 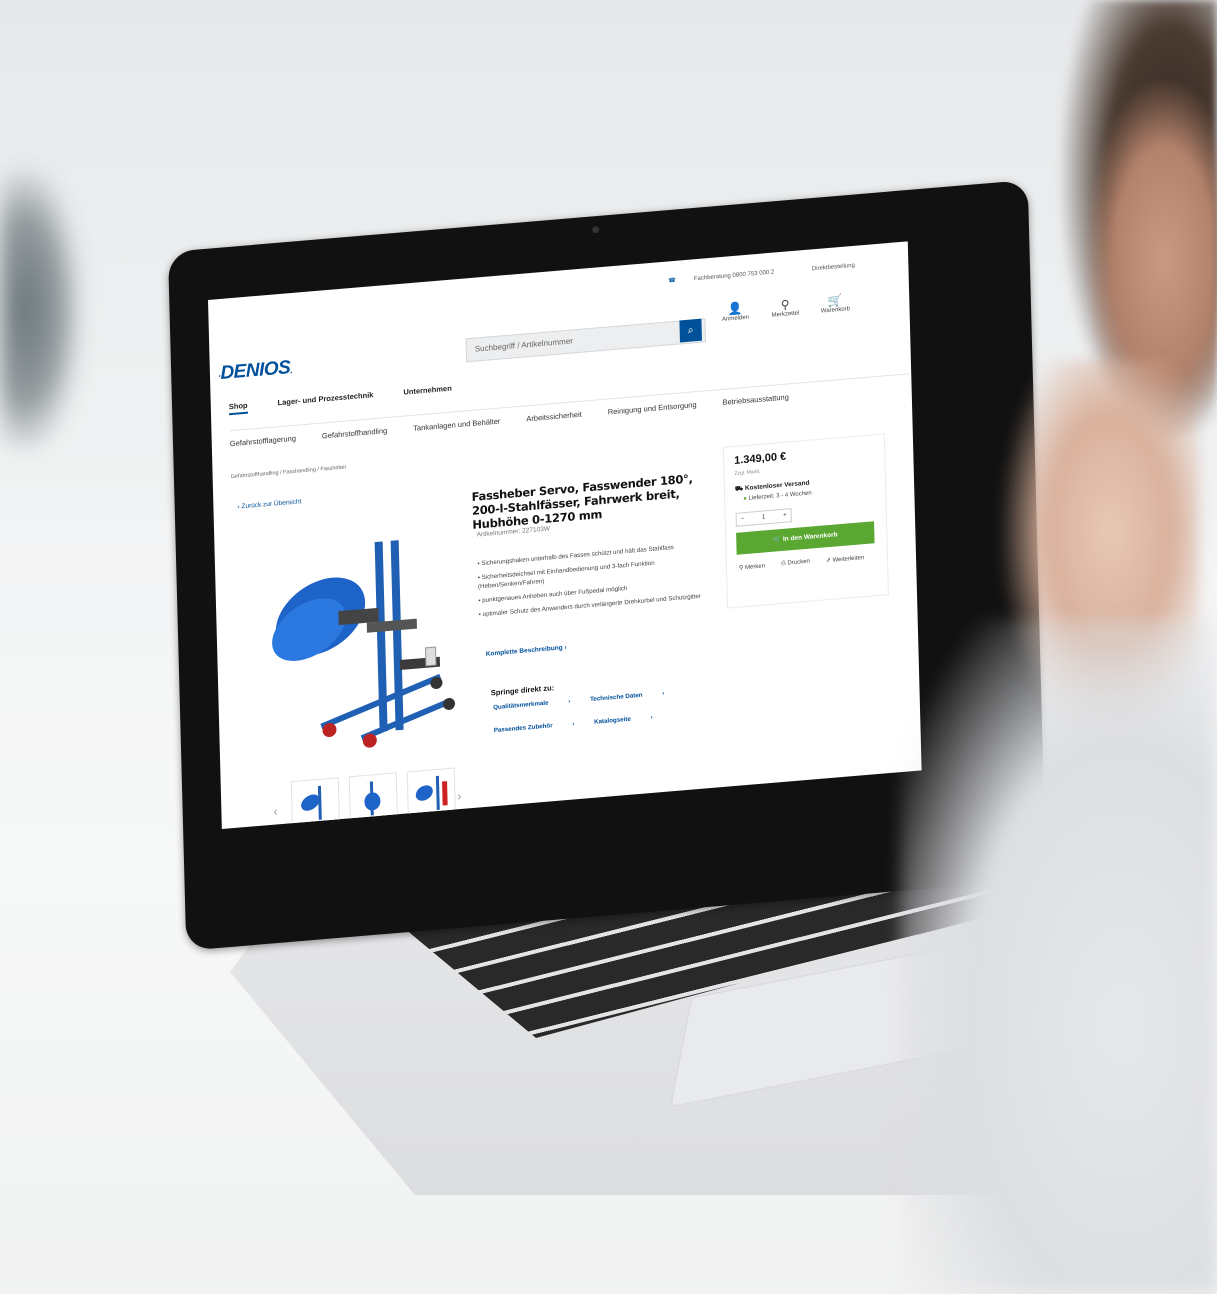 I want to click on cart-button: 🛒 Warenkorb, so click(x=835, y=303).